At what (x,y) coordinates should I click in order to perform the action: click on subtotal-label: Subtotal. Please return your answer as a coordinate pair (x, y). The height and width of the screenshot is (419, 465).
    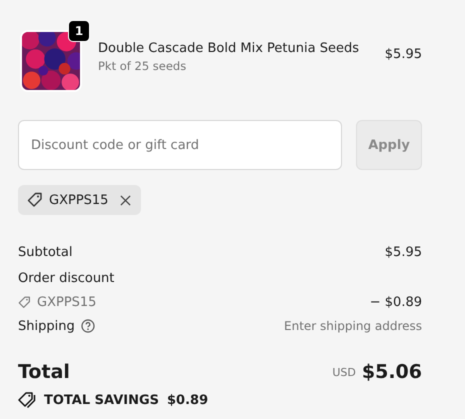
    Looking at the image, I should click on (45, 252).